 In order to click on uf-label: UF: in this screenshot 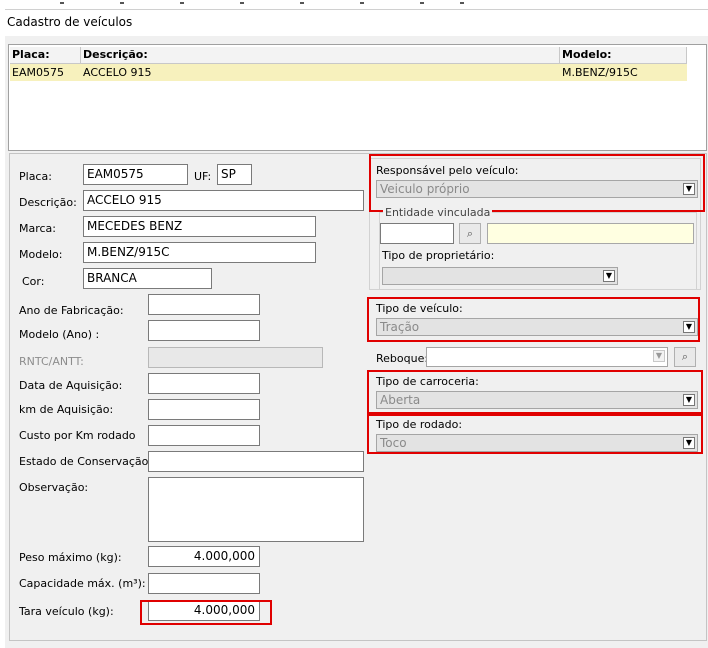, I will do `click(203, 176)`.